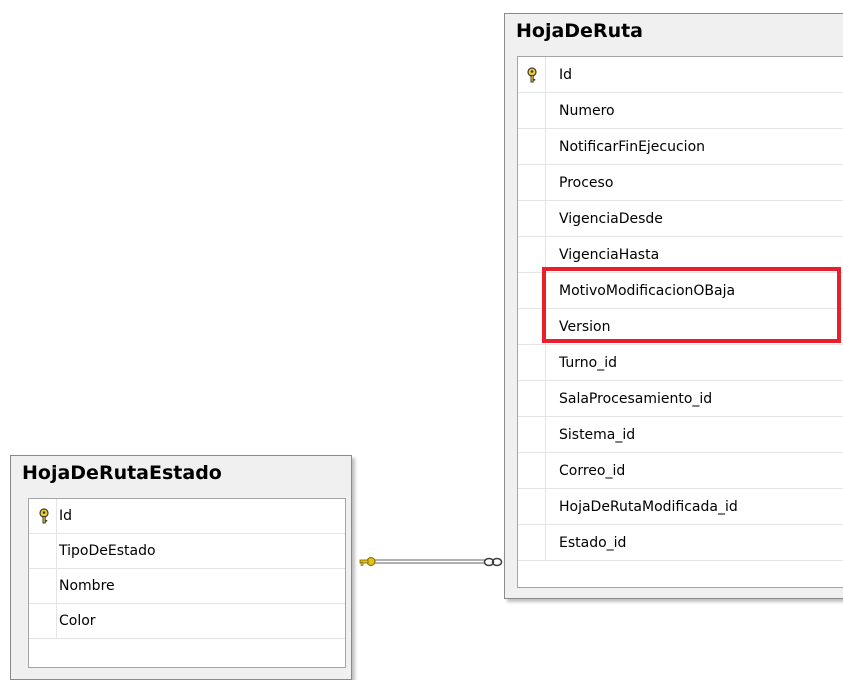 This screenshot has width=843, height=680. Describe the element at coordinates (636, 399) in the screenshot. I see `column-name: SalaProcesamiento_id` at that location.